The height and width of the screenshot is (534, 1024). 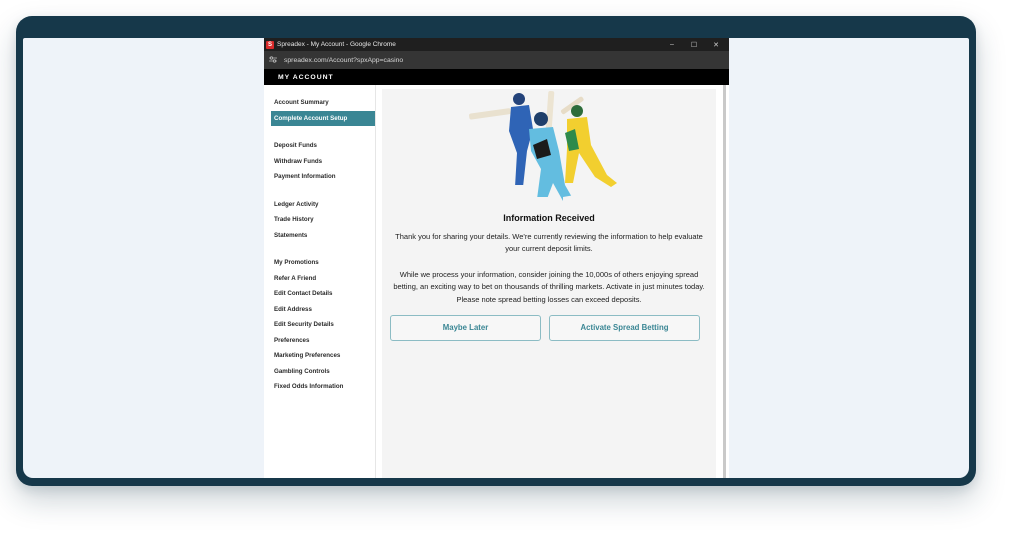 What do you see at coordinates (270, 44) in the screenshot?
I see `spreadex-favicon-icon: S` at bounding box center [270, 44].